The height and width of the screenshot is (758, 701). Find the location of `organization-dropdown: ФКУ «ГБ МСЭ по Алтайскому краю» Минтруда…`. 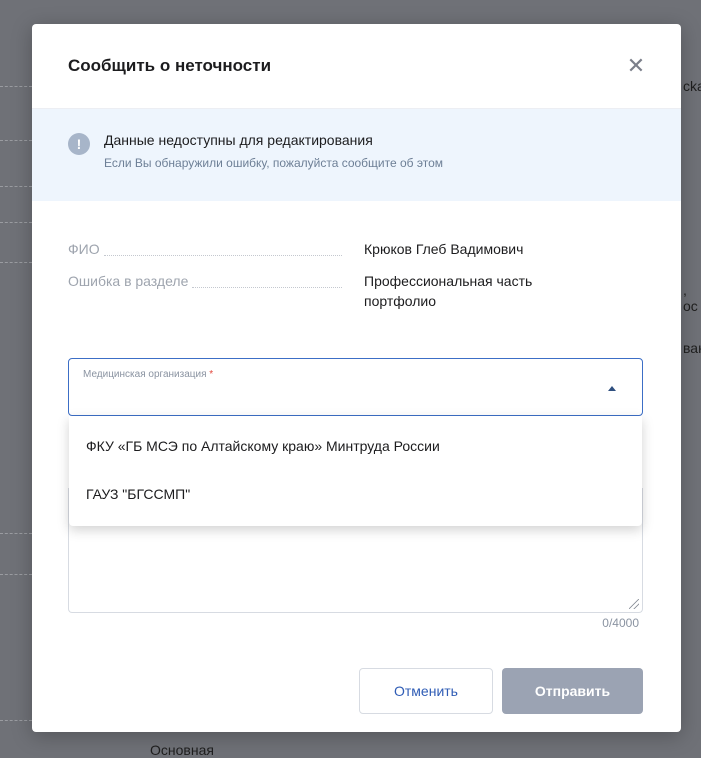

organization-dropdown: ФКУ «ГБ МСЭ по Алтайскому краю» Минтруда… is located at coordinates (355, 471).